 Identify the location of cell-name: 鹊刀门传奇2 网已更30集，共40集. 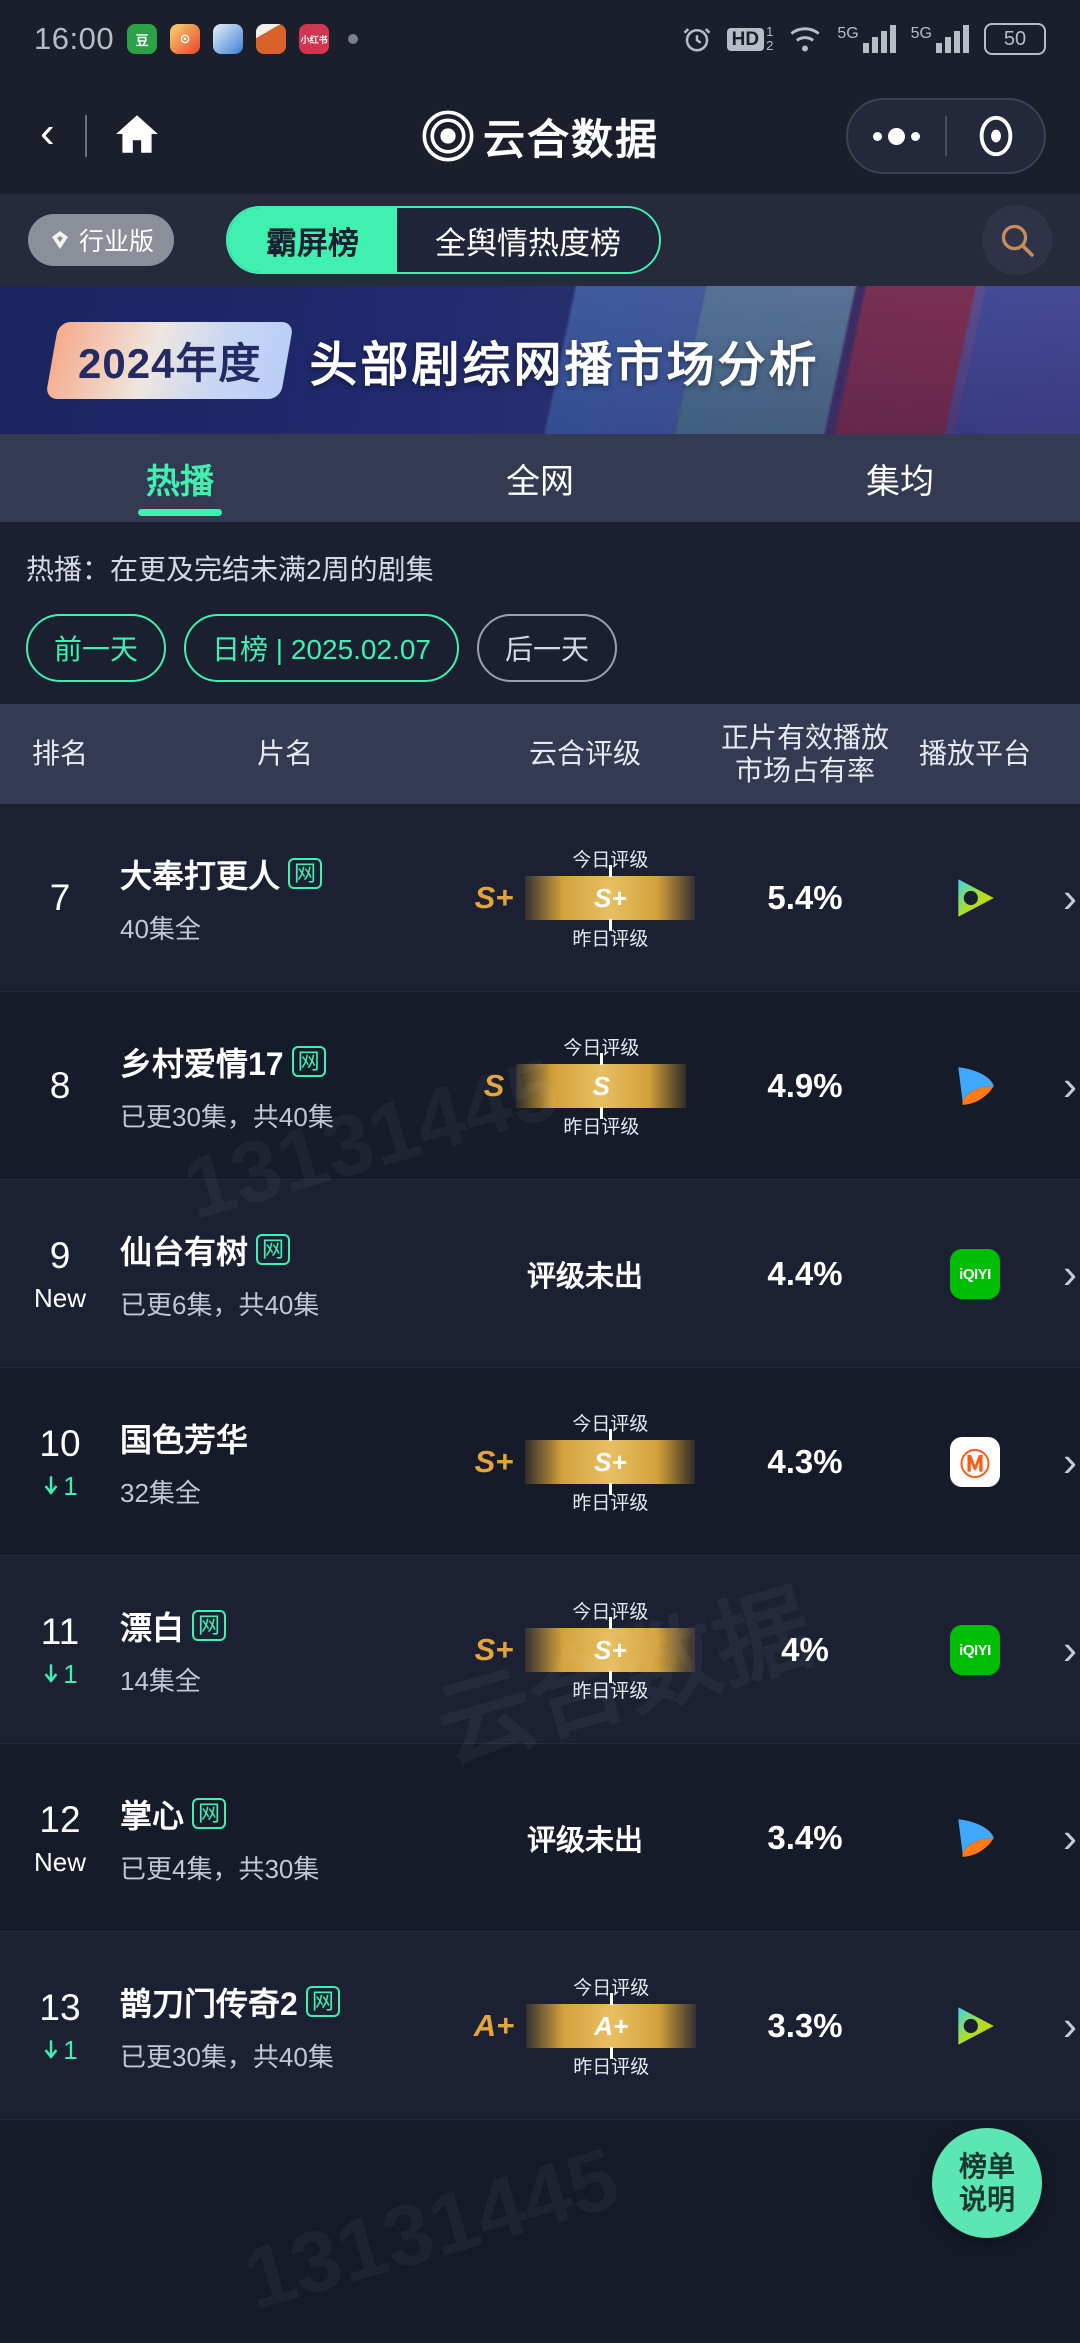
(285, 2026).